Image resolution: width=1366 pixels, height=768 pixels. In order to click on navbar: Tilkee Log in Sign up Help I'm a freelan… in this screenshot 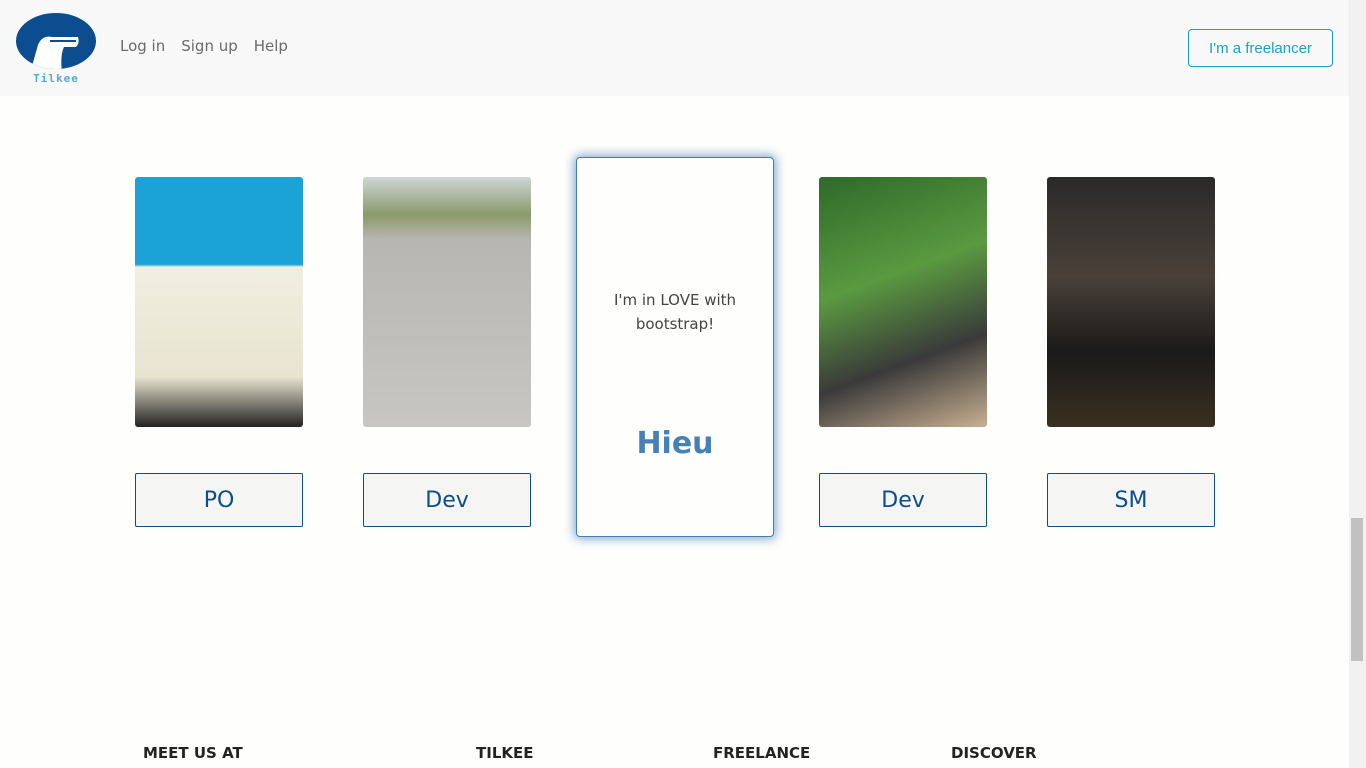, I will do `click(674, 48)`.